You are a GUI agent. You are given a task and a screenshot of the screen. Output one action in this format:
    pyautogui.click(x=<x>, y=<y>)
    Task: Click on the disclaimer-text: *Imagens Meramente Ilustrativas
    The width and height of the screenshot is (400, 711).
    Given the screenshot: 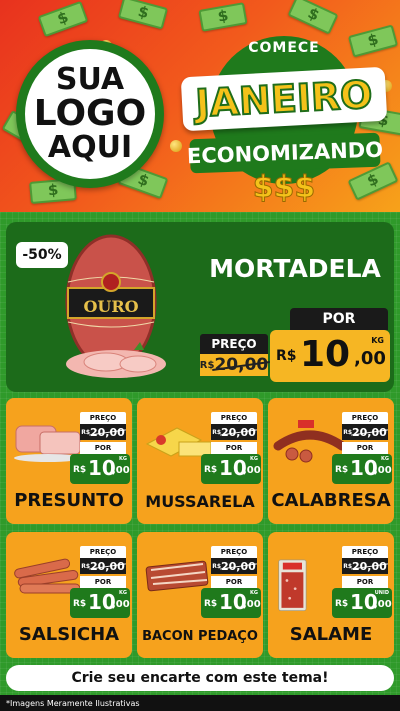 What is the action you would take?
    pyautogui.click(x=200, y=703)
    